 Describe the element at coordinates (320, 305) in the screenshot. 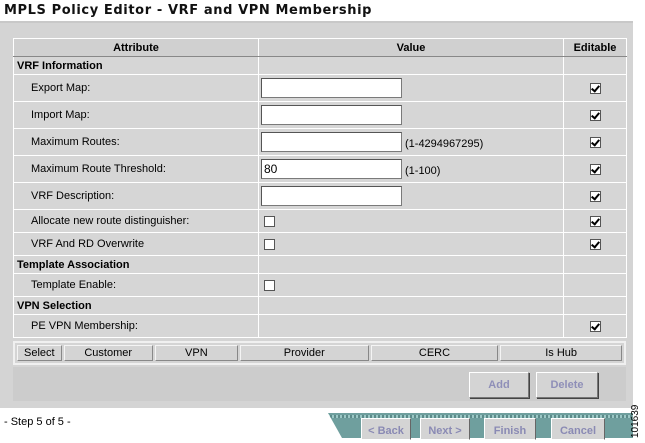

I see `section-vpn-selection: VPN Selection` at that location.